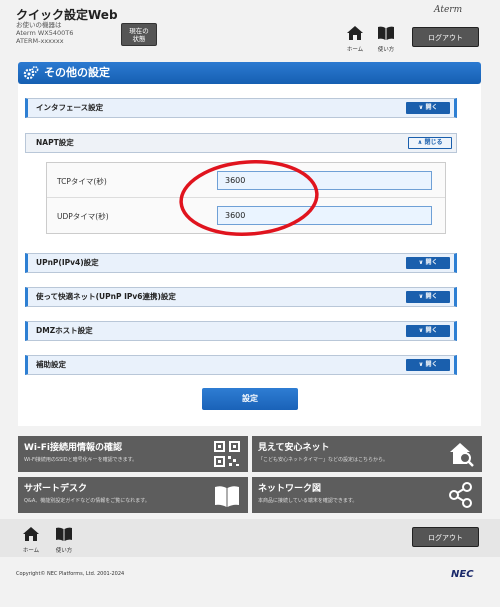  What do you see at coordinates (445, 537) in the screenshot?
I see `footer-logout-button: ログアウト` at bounding box center [445, 537].